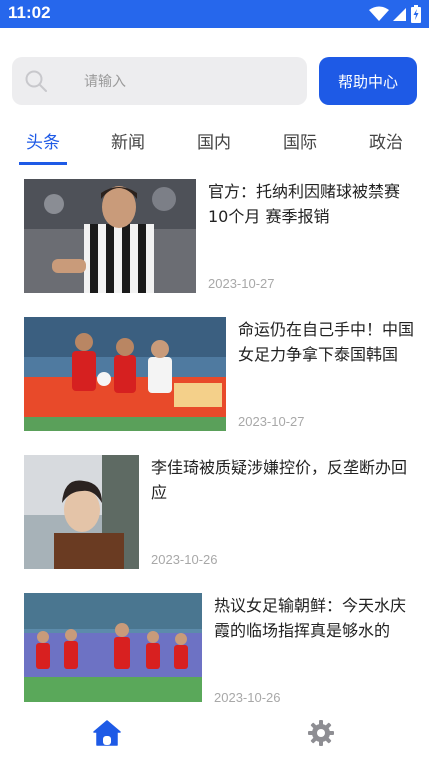  I want to click on news-title: 官方：托纳利因赌球被禁赛10个月 赛季报销, so click(304, 204).